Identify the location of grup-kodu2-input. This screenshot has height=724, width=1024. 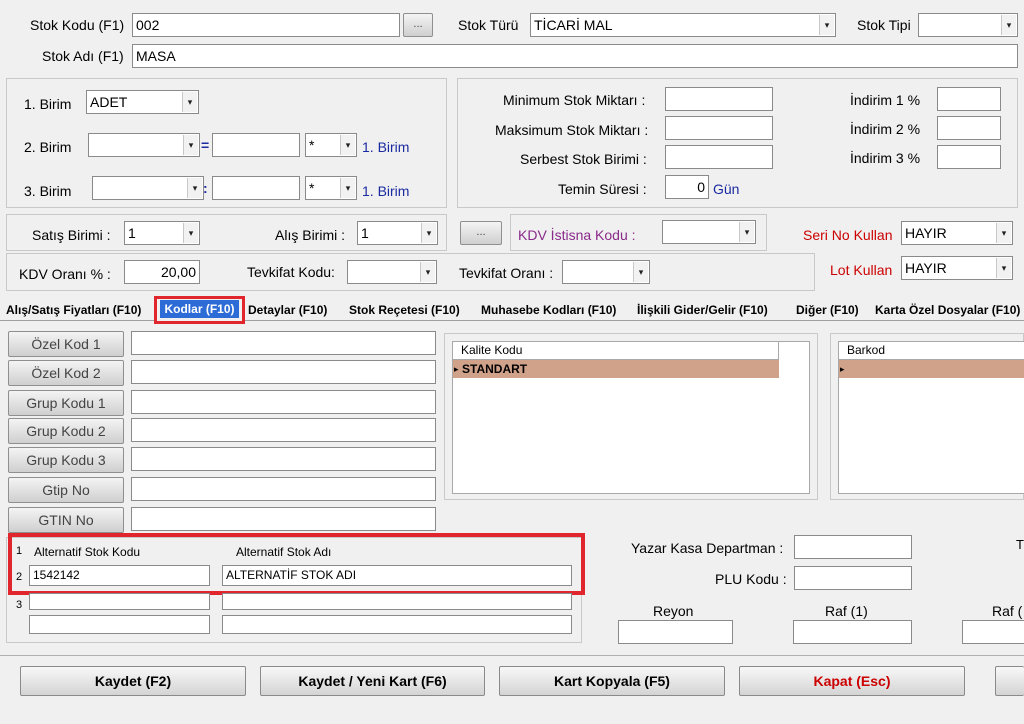
(283, 430).